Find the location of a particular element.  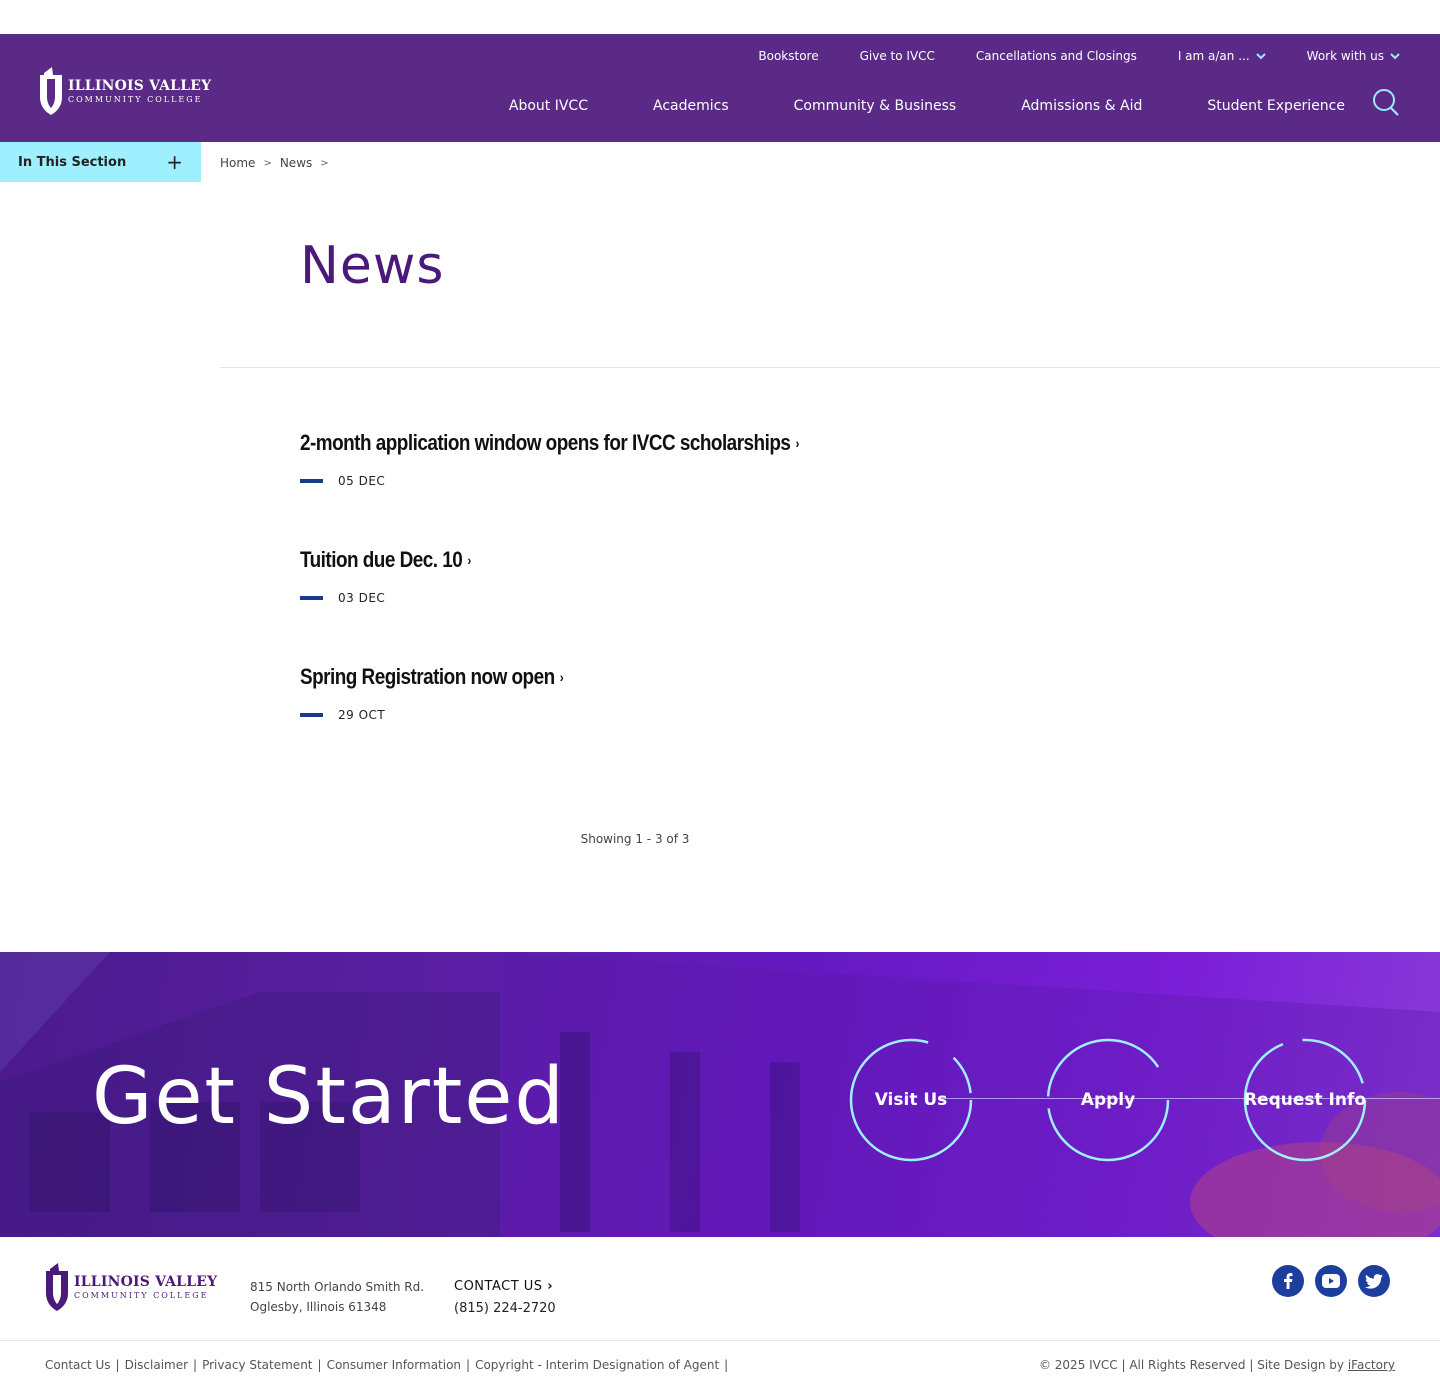

legal-privacy: Privacy Statement is located at coordinates (257, 1365).